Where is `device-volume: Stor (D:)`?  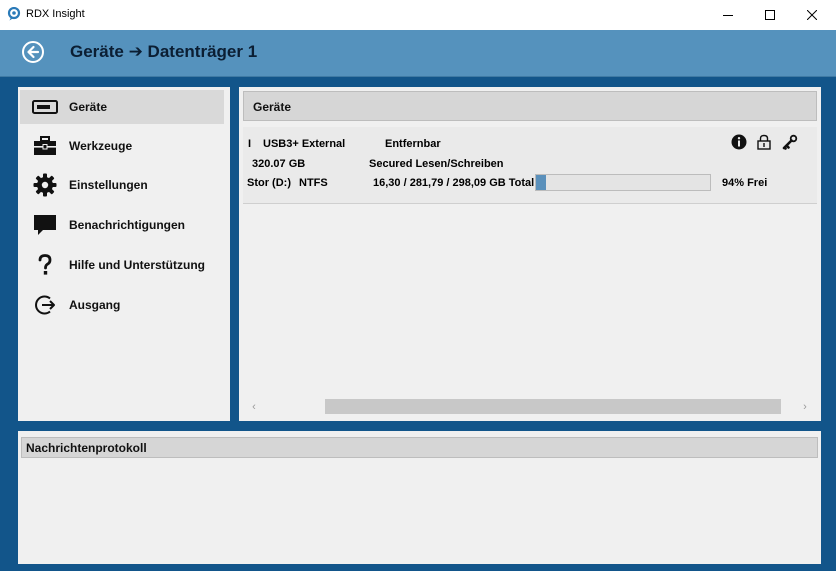 device-volume: Stor (D:) is located at coordinates (269, 183).